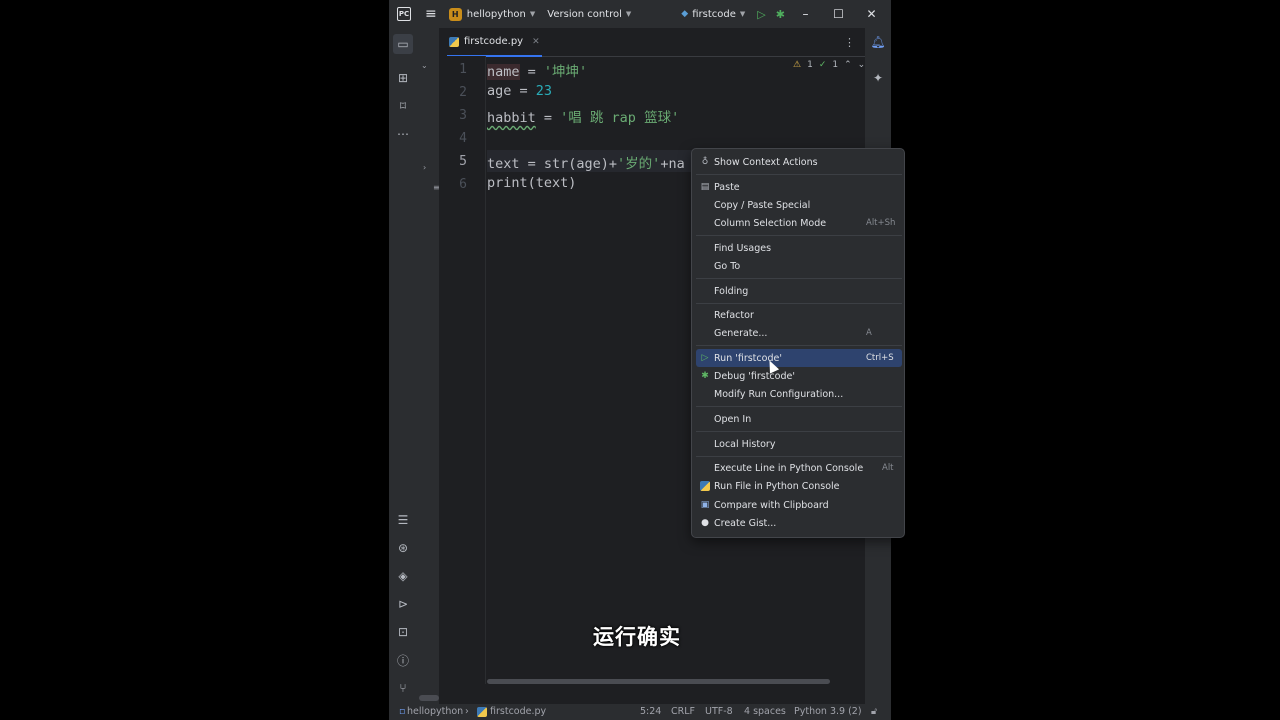  What do you see at coordinates (403, 78) in the screenshot?
I see `structure-icon: ⊞` at bounding box center [403, 78].